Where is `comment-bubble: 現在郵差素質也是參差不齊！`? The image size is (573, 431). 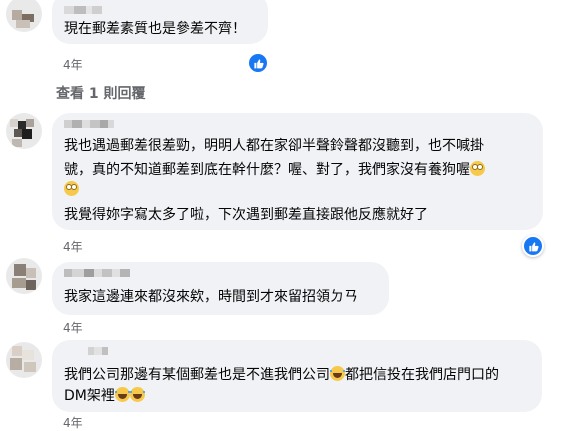 comment-bubble: 現在郵差素質也是參差不齊！ is located at coordinates (160, 22).